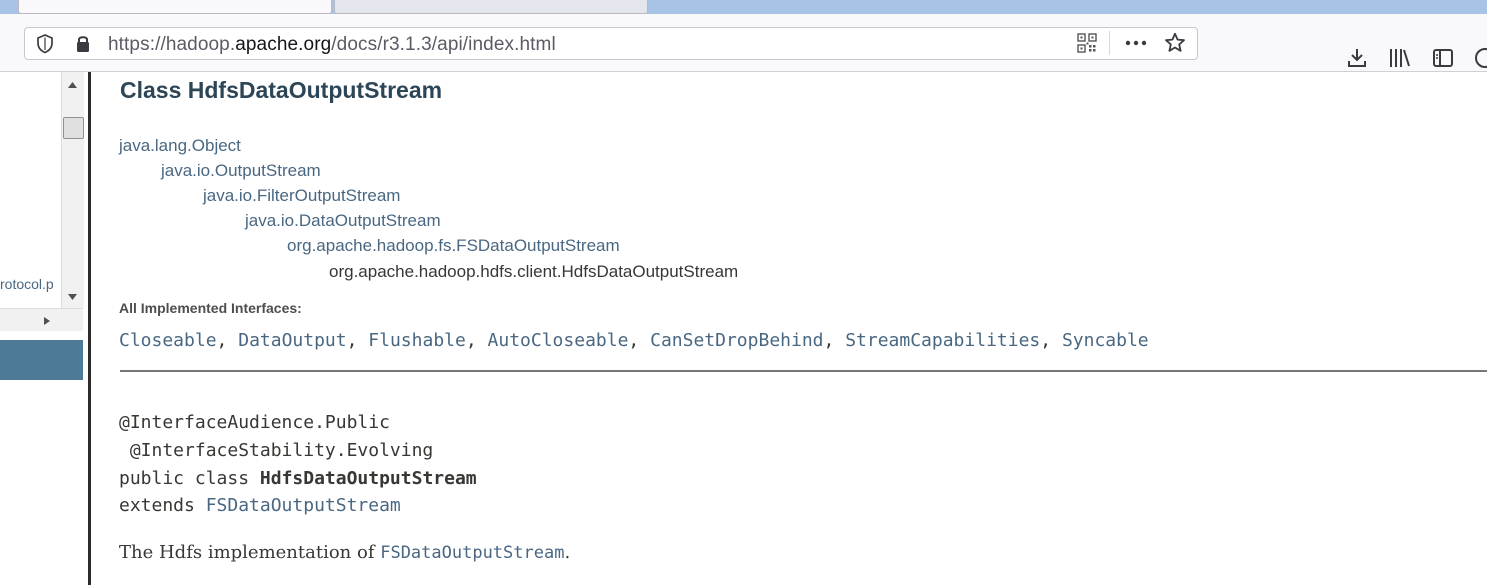  What do you see at coordinates (168, 340) in the screenshot?
I see `interface-link: Closeable` at bounding box center [168, 340].